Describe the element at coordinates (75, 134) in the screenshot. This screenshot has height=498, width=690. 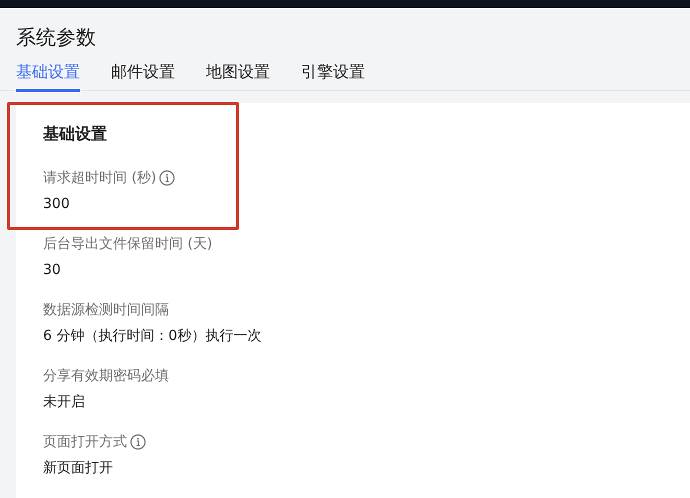
I see `section-title: 基础设置` at that location.